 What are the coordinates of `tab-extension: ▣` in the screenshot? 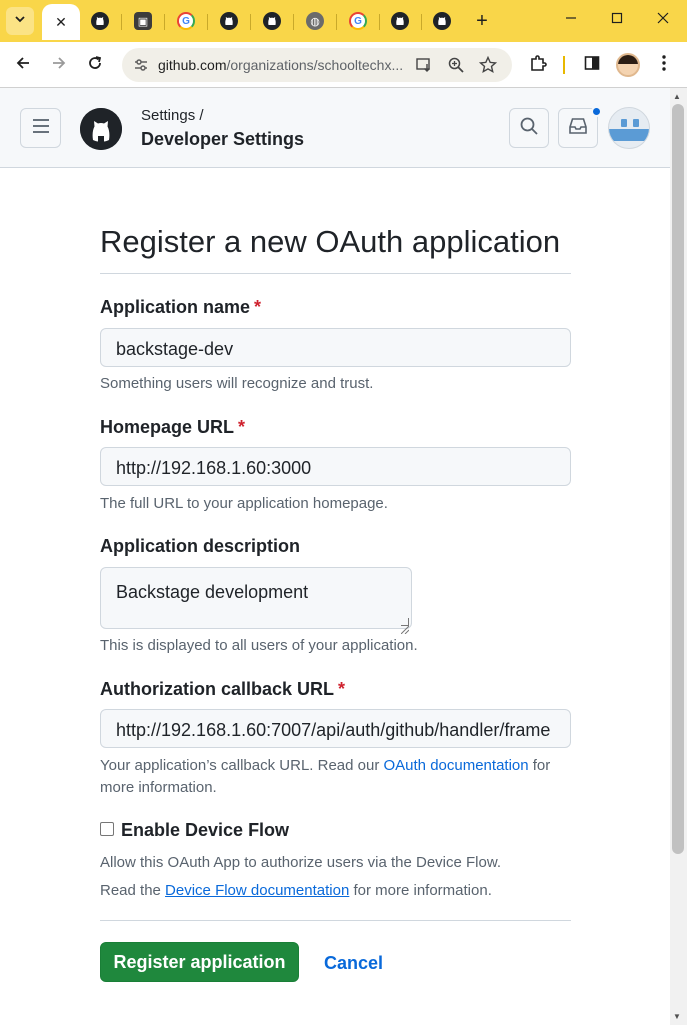 It's located at (144, 21).